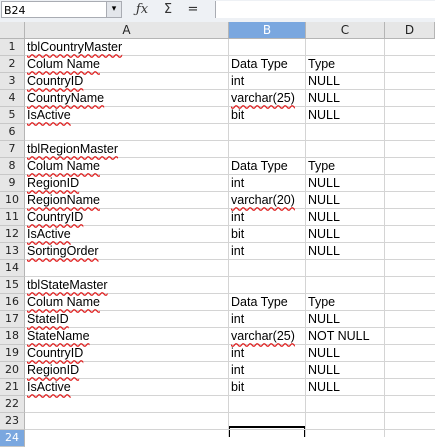 The width and height of the screenshot is (435, 447). What do you see at coordinates (193, 10) in the screenshot?
I see `formula-equals-icon: =` at bounding box center [193, 10].